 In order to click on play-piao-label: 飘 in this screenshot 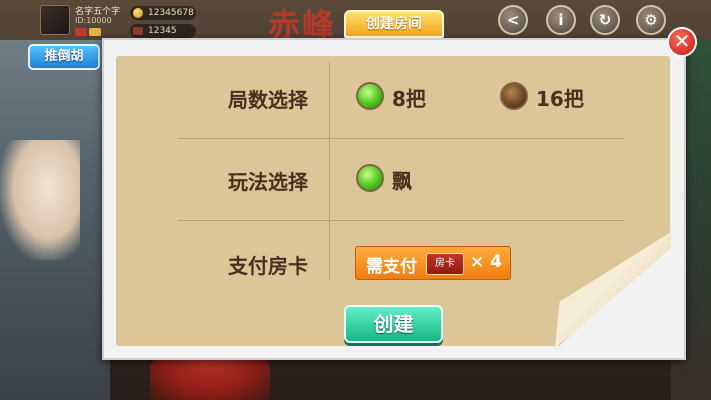, I will do `click(402, 179)`.